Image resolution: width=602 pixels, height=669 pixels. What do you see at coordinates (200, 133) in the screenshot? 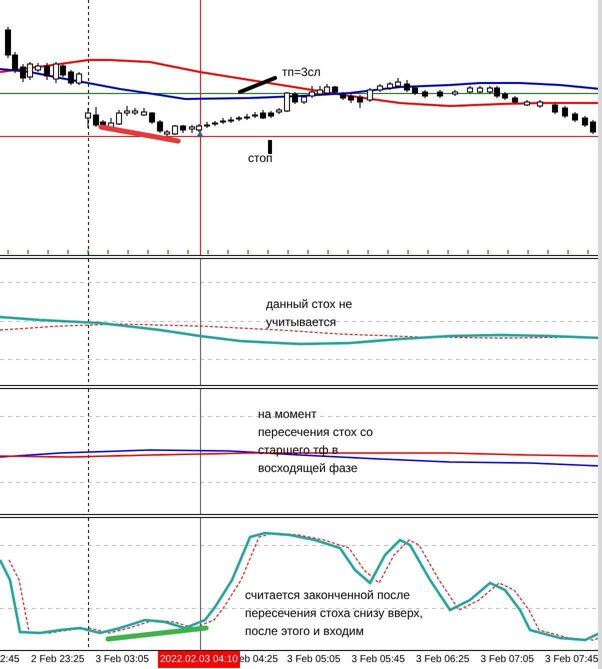
I see `triangle-marker-icon` at bounding box center [200, 133].